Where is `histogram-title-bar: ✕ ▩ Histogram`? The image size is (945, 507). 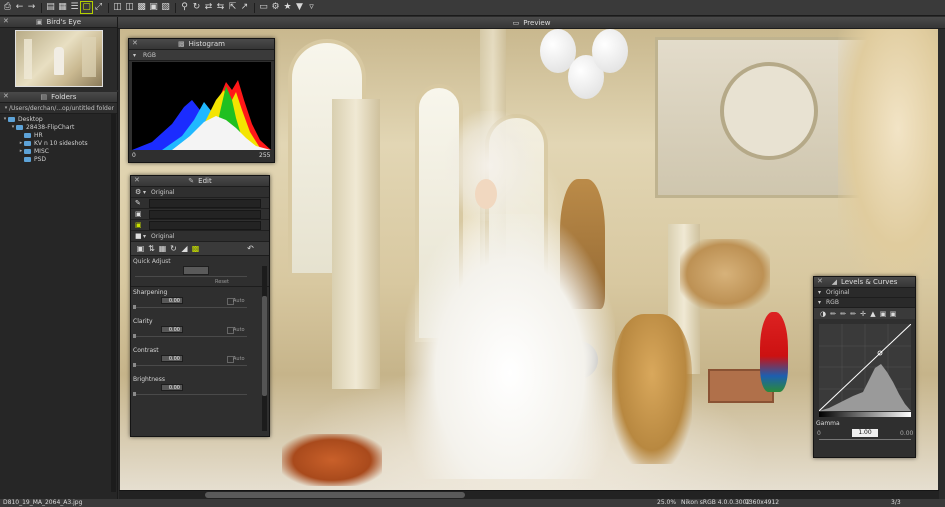 histogram-title-bar: ✕ ▩ Histogram is located at coordinates (201, 44).